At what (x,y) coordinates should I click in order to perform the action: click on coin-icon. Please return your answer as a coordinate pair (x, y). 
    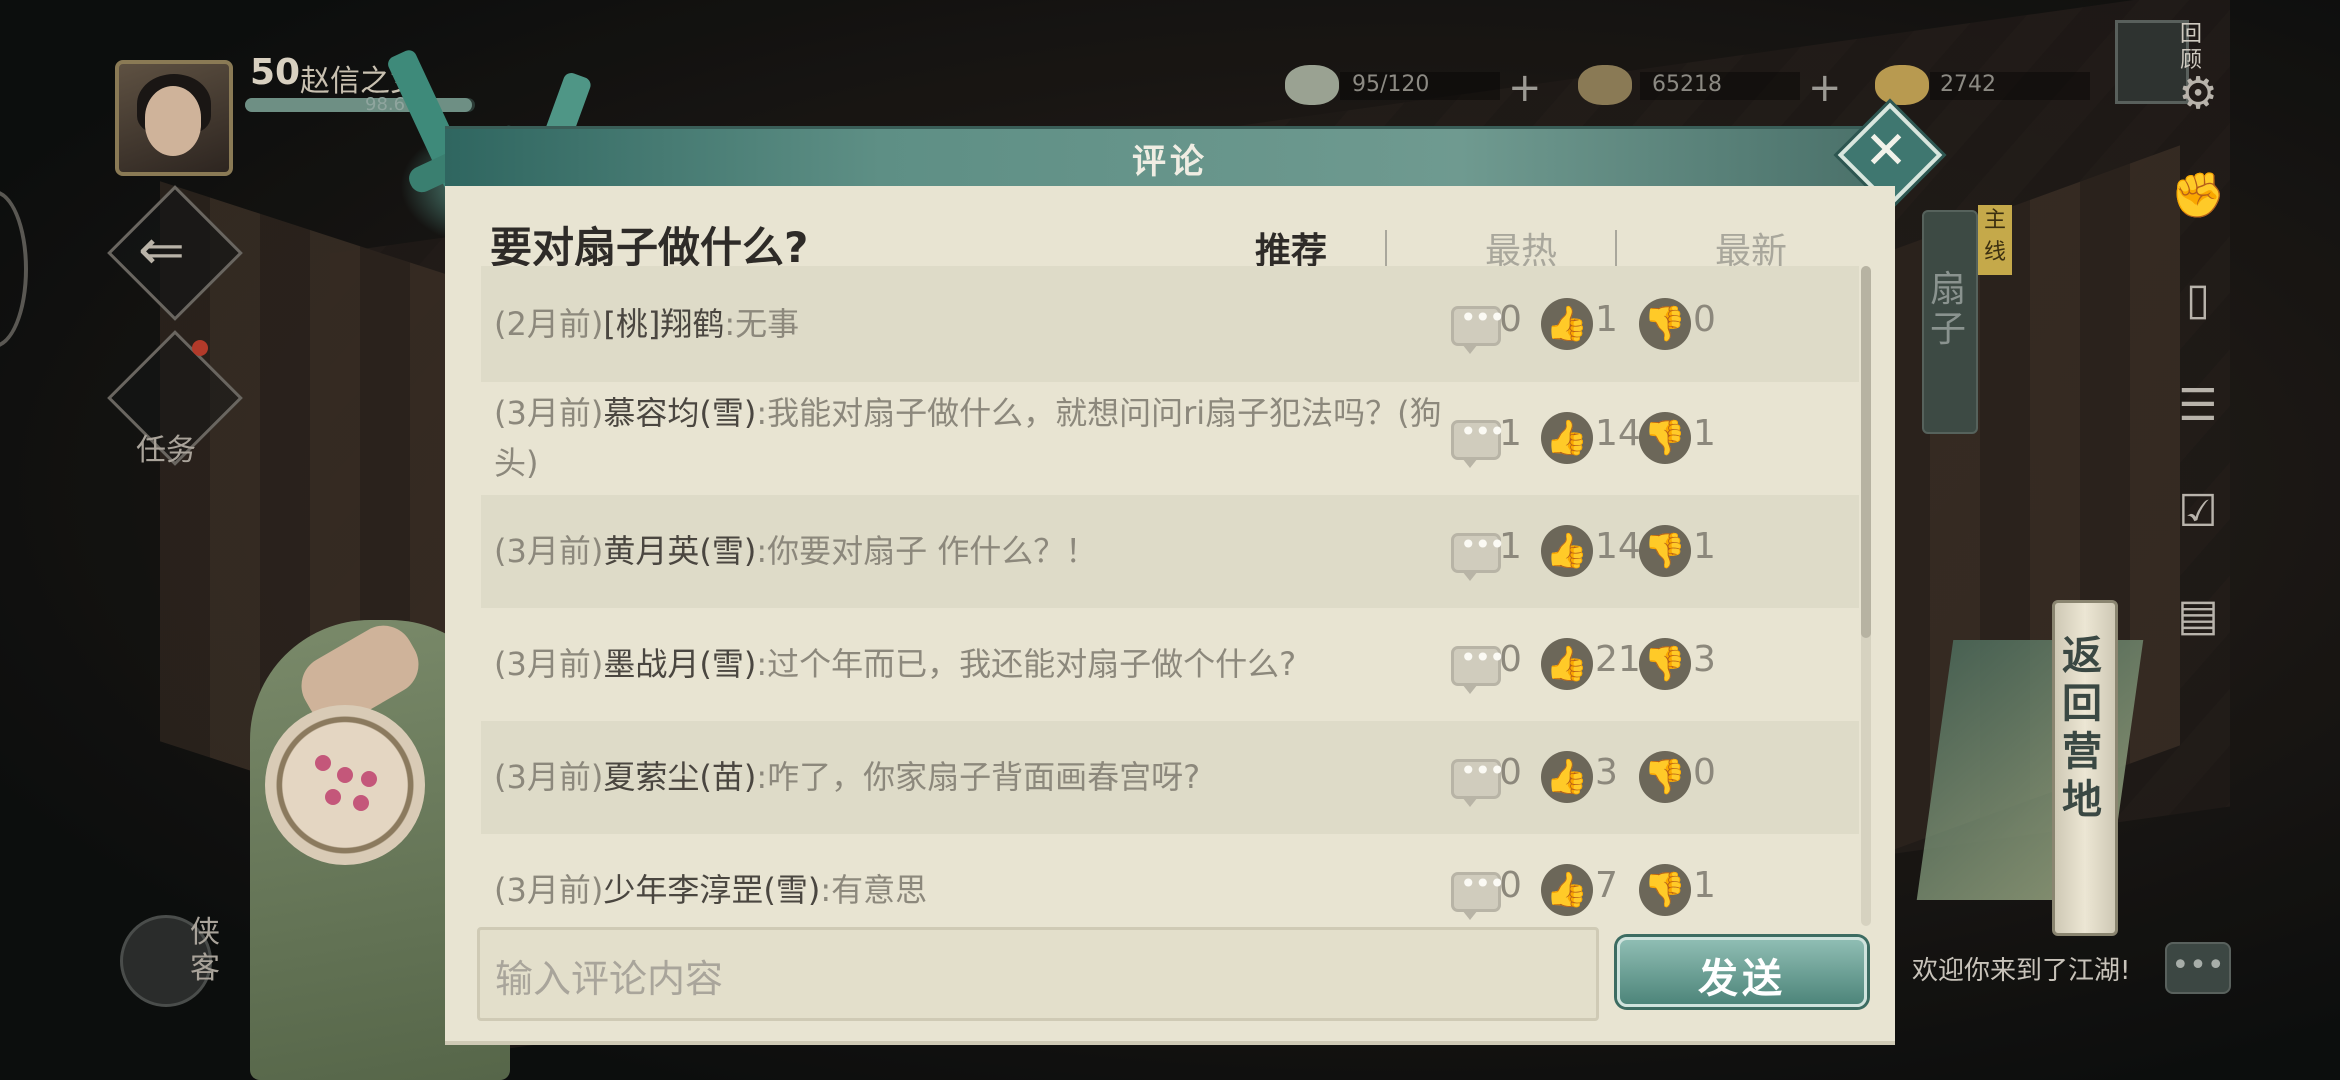
    Looking at the image, I should click on (1605, 85).